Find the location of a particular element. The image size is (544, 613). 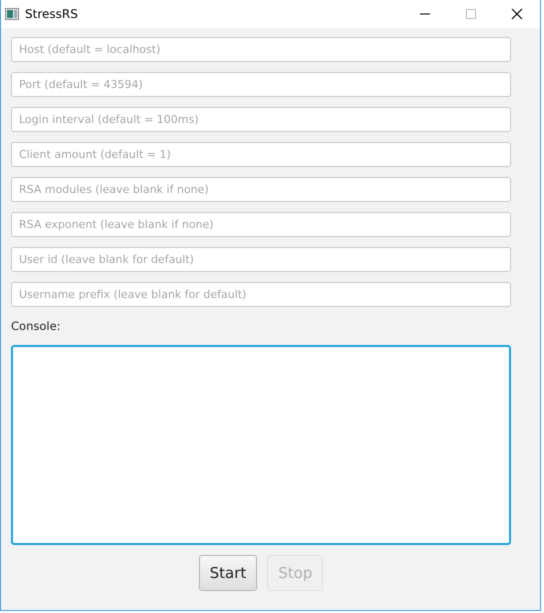

app-icon is located at coordinates (12, 14).